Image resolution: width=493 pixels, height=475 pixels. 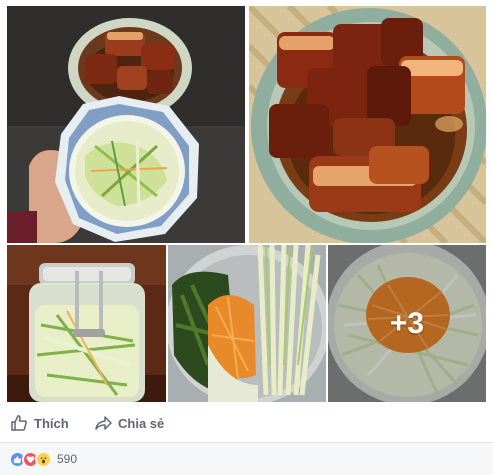 I want to click on share-arrow-icon, so click(x=103, y=423).